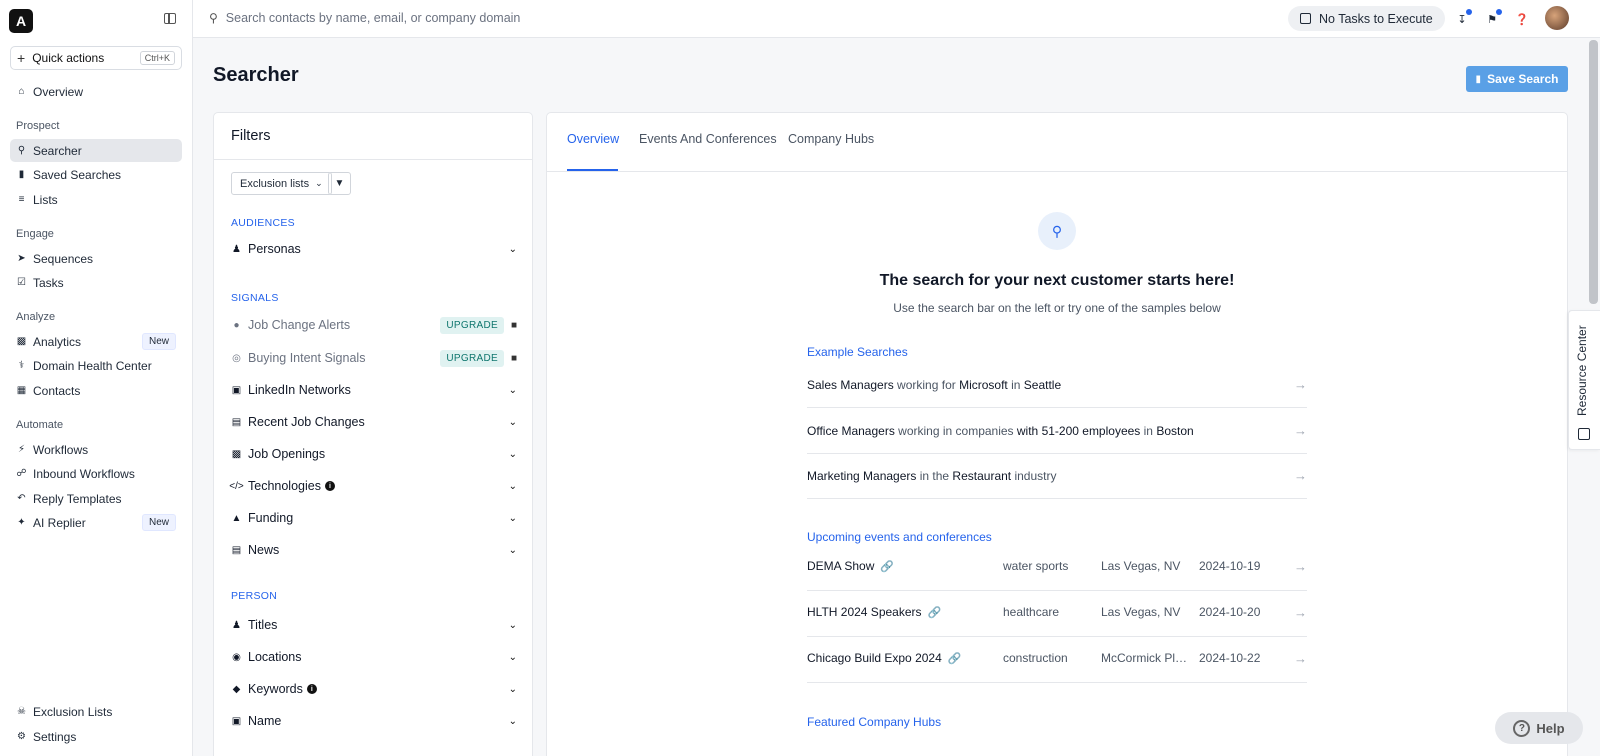 This screenshot has height=756, width=1600. Describe the element at coordinates (263, 223) in the screenshot. I see `section-audiences: AUDIENCES` at that location.